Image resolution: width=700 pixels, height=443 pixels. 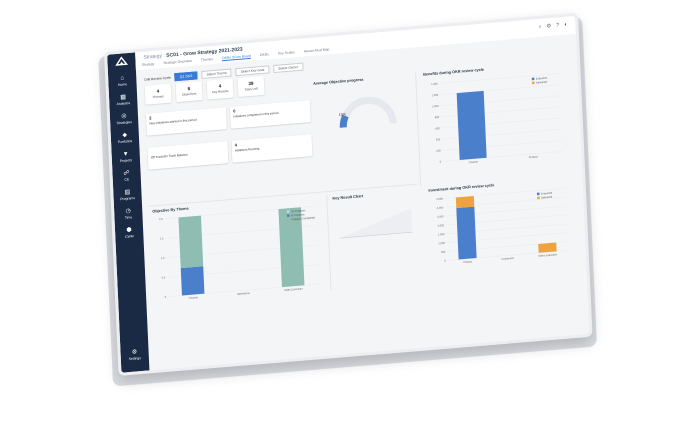 What do you see at coordinates (507, 258) in the screenshot?
I see `x-tick-label: Customers` at bounding box center [507, 258].